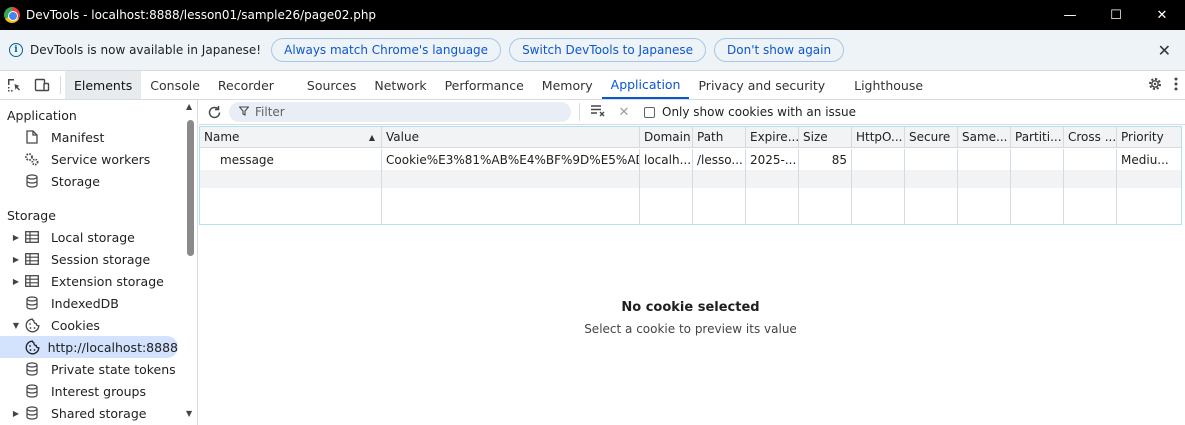 This screenshot has width=1185, height=425. What do you see at coordinates (270, 112) in the screenshot?
I see `filter-placeholder: Filter` at bounding box center [270, 112].